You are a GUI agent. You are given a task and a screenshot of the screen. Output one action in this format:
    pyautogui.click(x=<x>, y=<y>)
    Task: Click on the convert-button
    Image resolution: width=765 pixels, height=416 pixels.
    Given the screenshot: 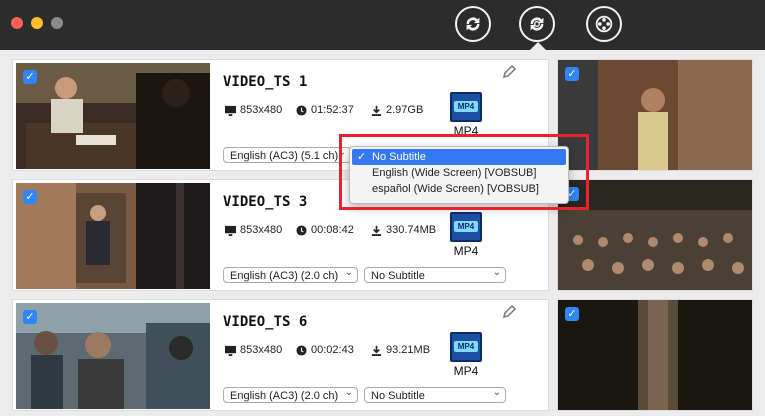 What is the action you would take?
    pyautogui.click(x=473, y=24)
    